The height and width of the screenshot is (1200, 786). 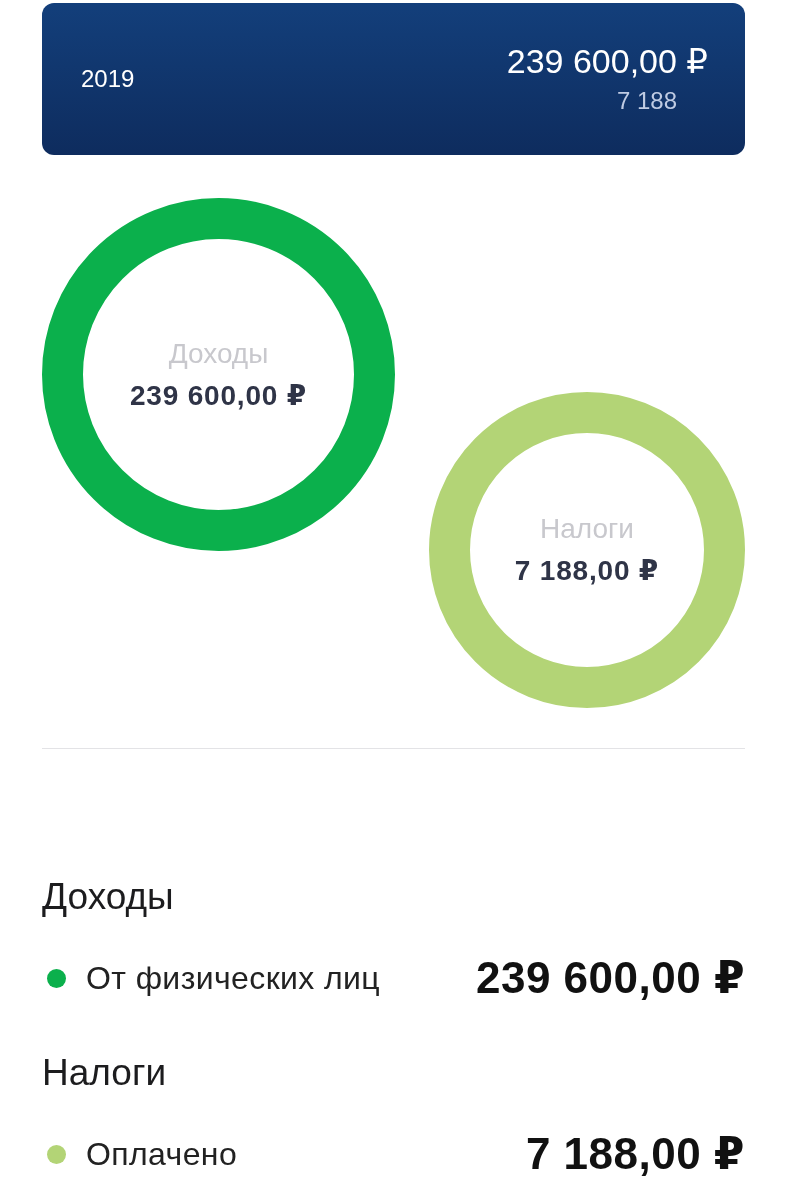 I want to click on ring-amount: 7 188,00 ₽, so click(x=587, y=571).